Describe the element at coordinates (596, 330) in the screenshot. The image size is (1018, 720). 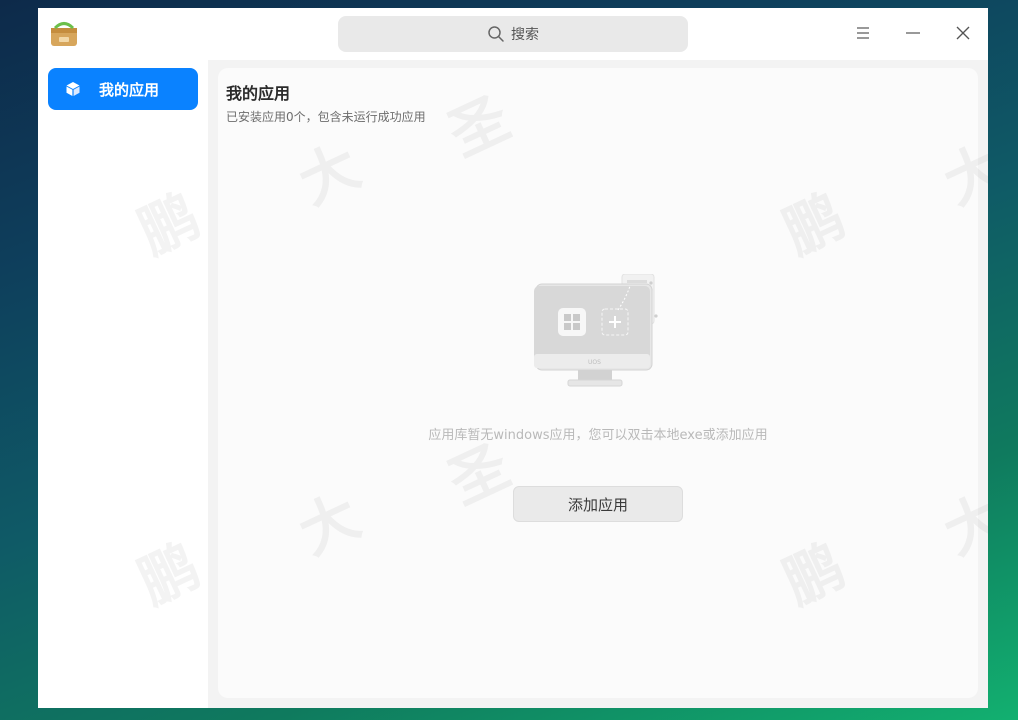
I see `empty-state-computer-icon: UOS` at that location.